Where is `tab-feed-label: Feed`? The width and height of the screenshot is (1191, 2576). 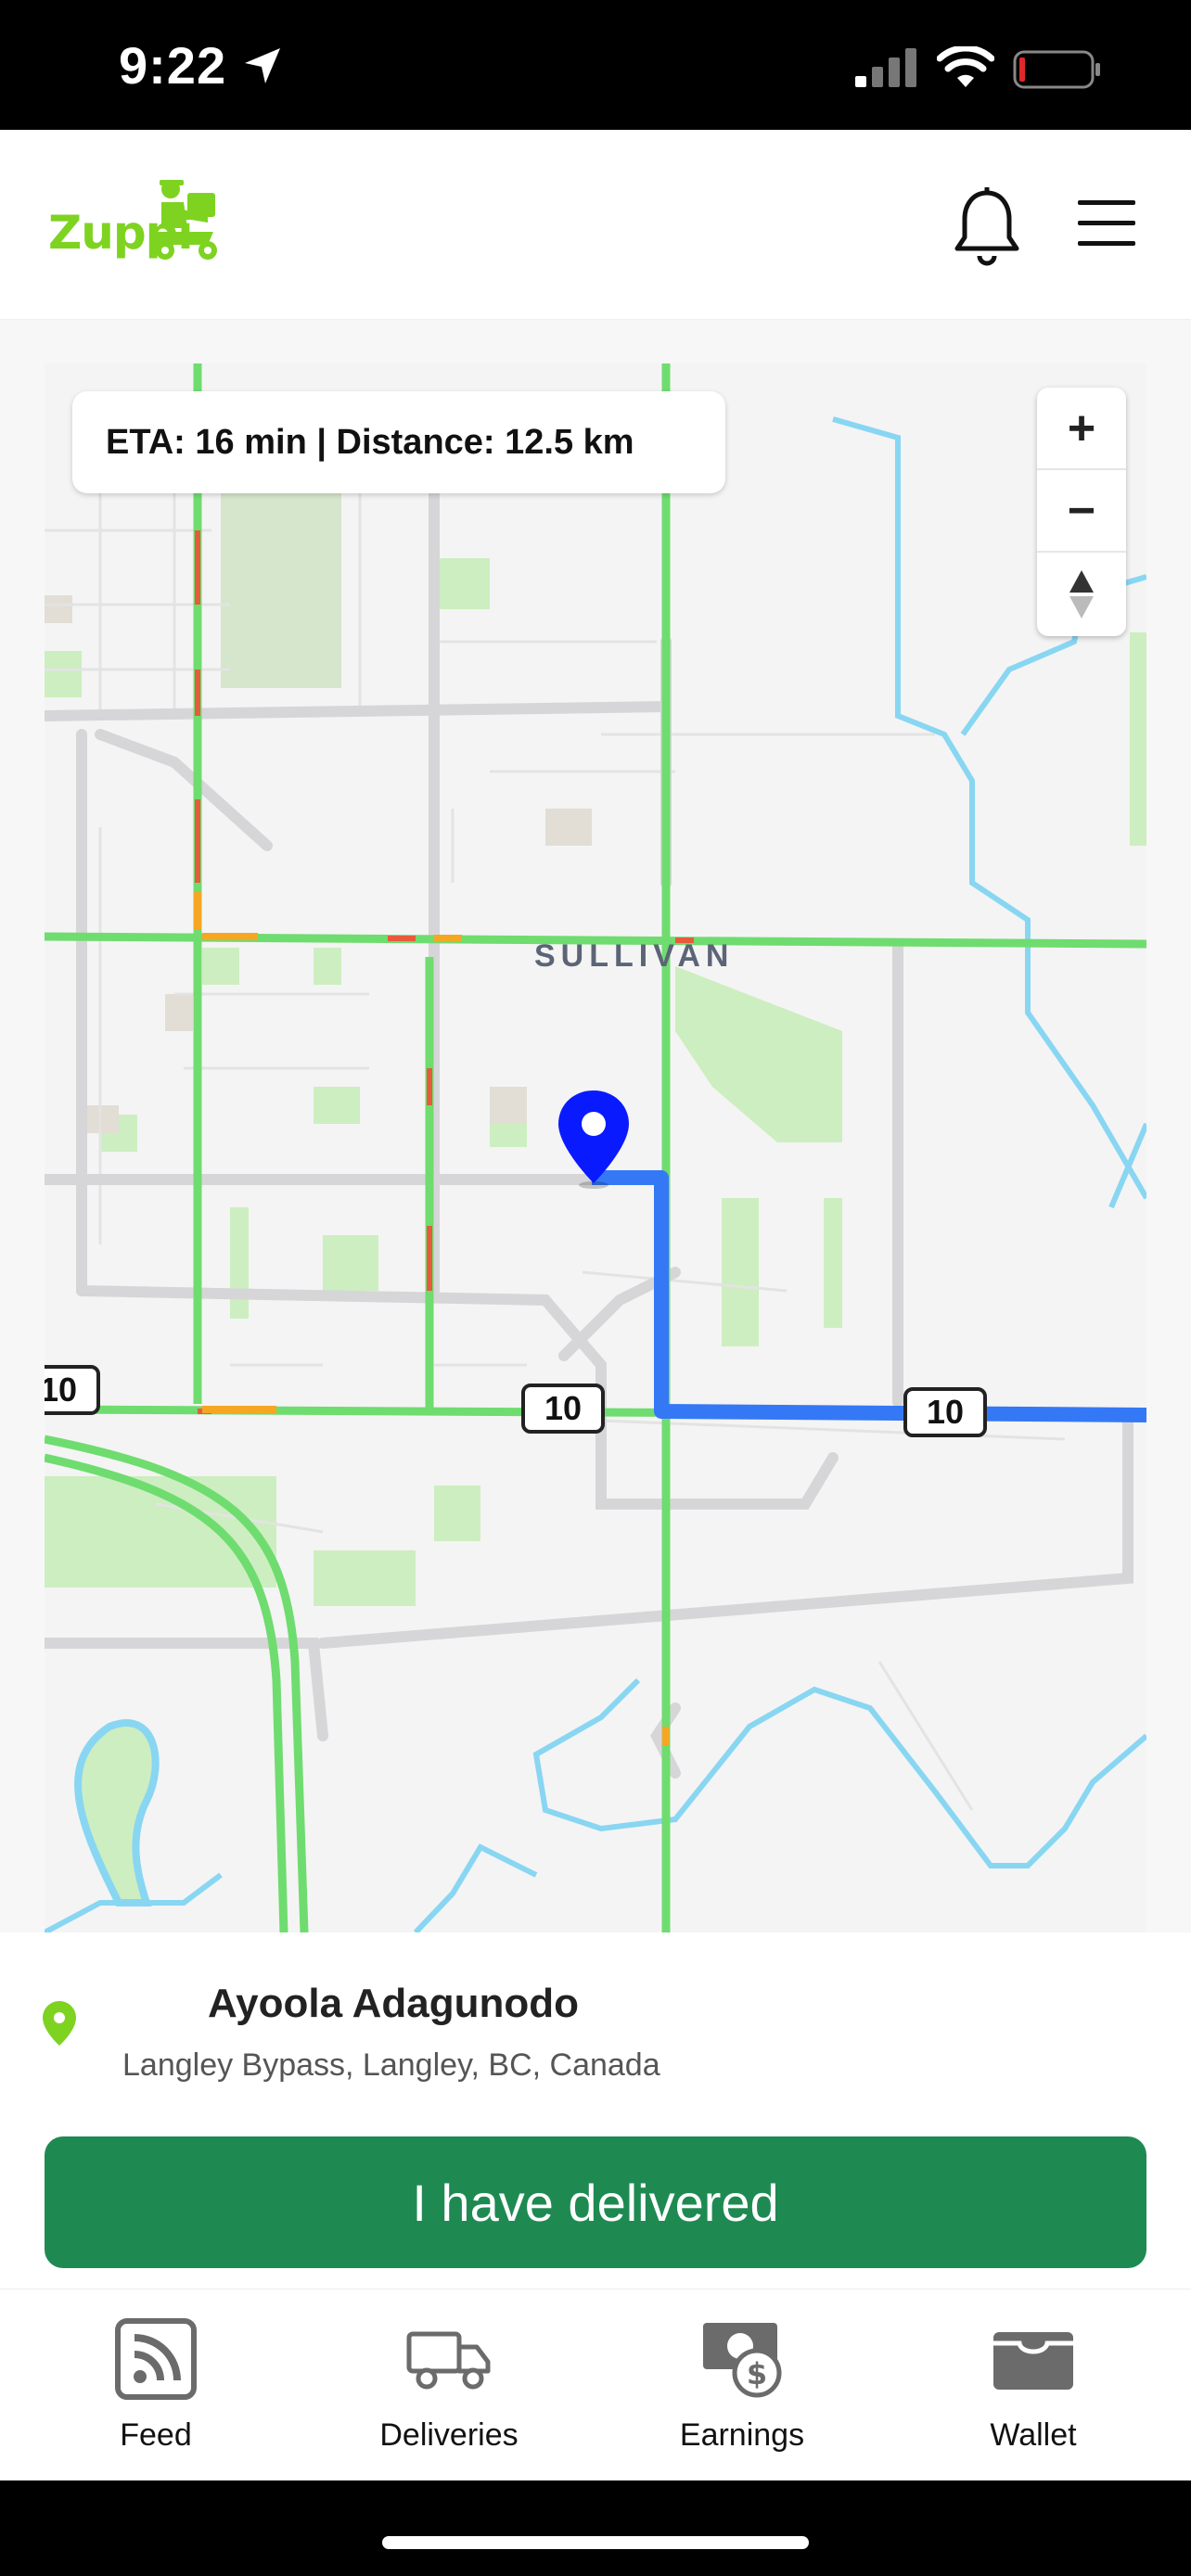 tab-feed-label: Feed is located at coordinates (156, 2435).